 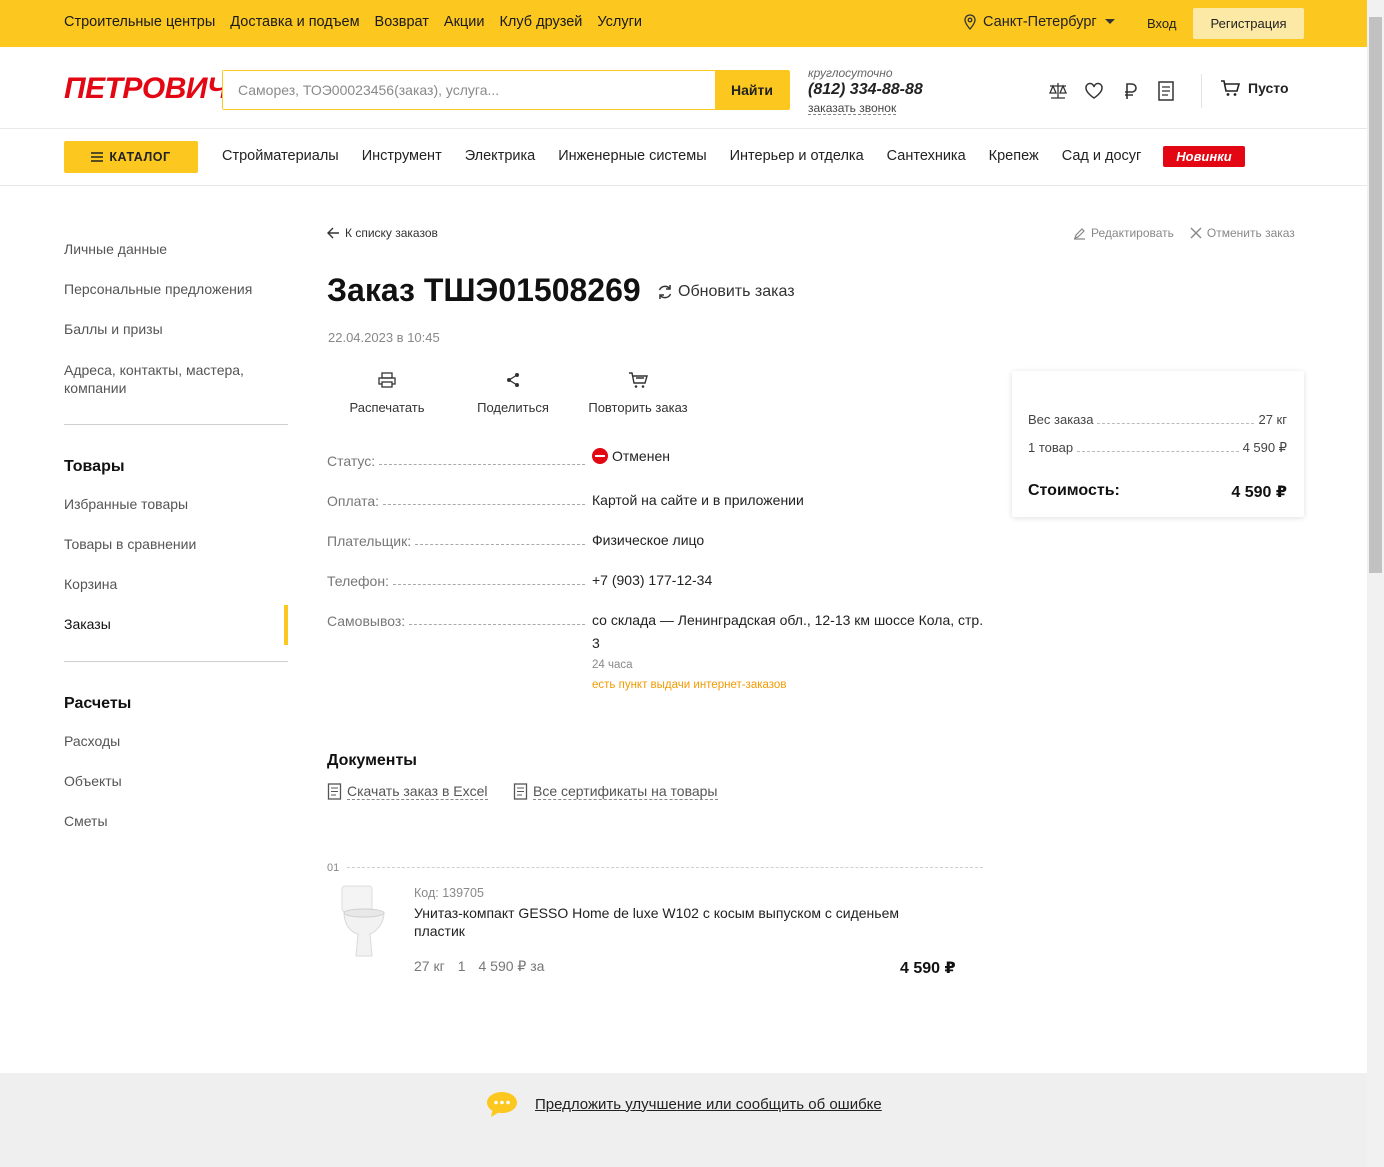 What do you see at coordinates (387, 407) in the screenshot?
I see `print-label: Распечатать` at bounding box center [387, 407].